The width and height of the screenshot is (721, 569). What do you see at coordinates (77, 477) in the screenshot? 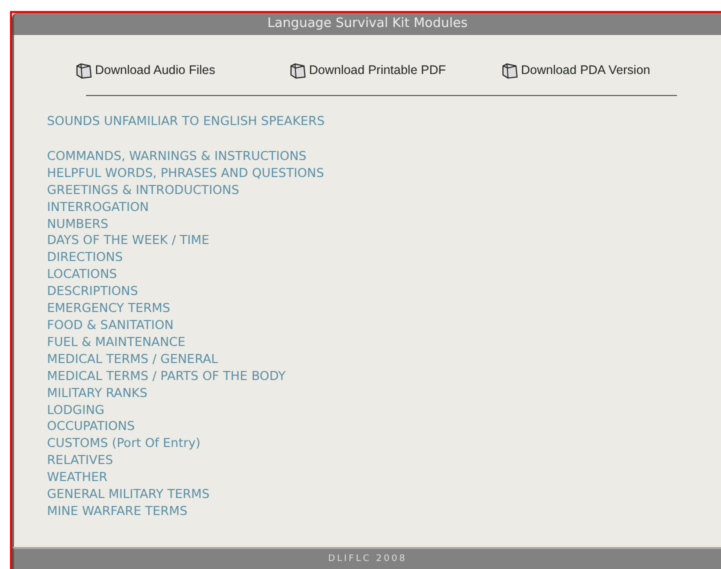
I see `module-link: WEATHER` at bounding box center [77, 477].